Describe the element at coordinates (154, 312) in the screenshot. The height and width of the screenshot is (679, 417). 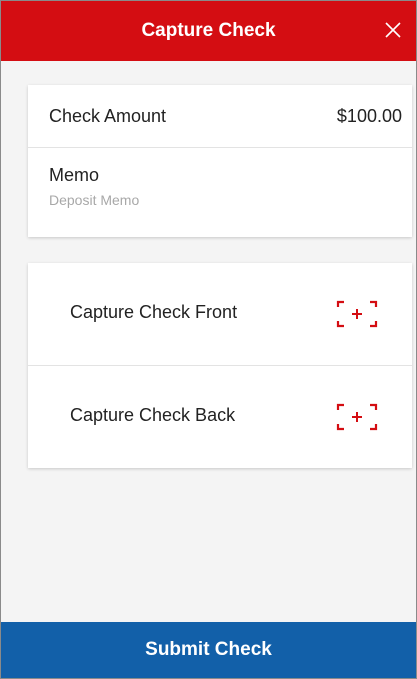
I see `capture-front-label: Capture Check Front` at that location.